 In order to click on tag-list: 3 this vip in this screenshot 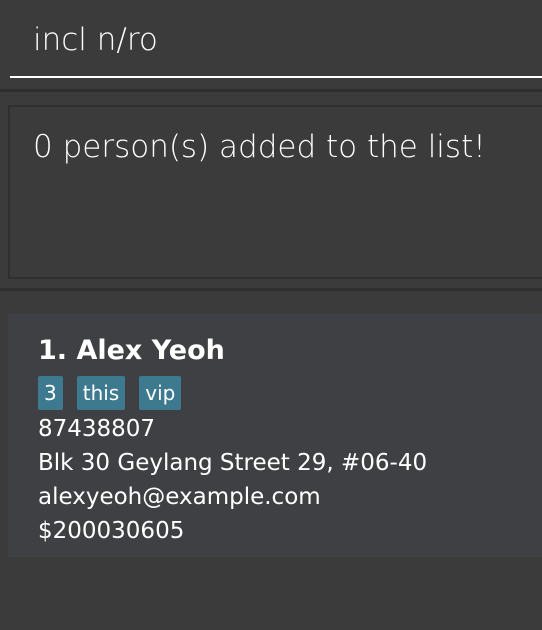, I will do `click(110, 393)`.